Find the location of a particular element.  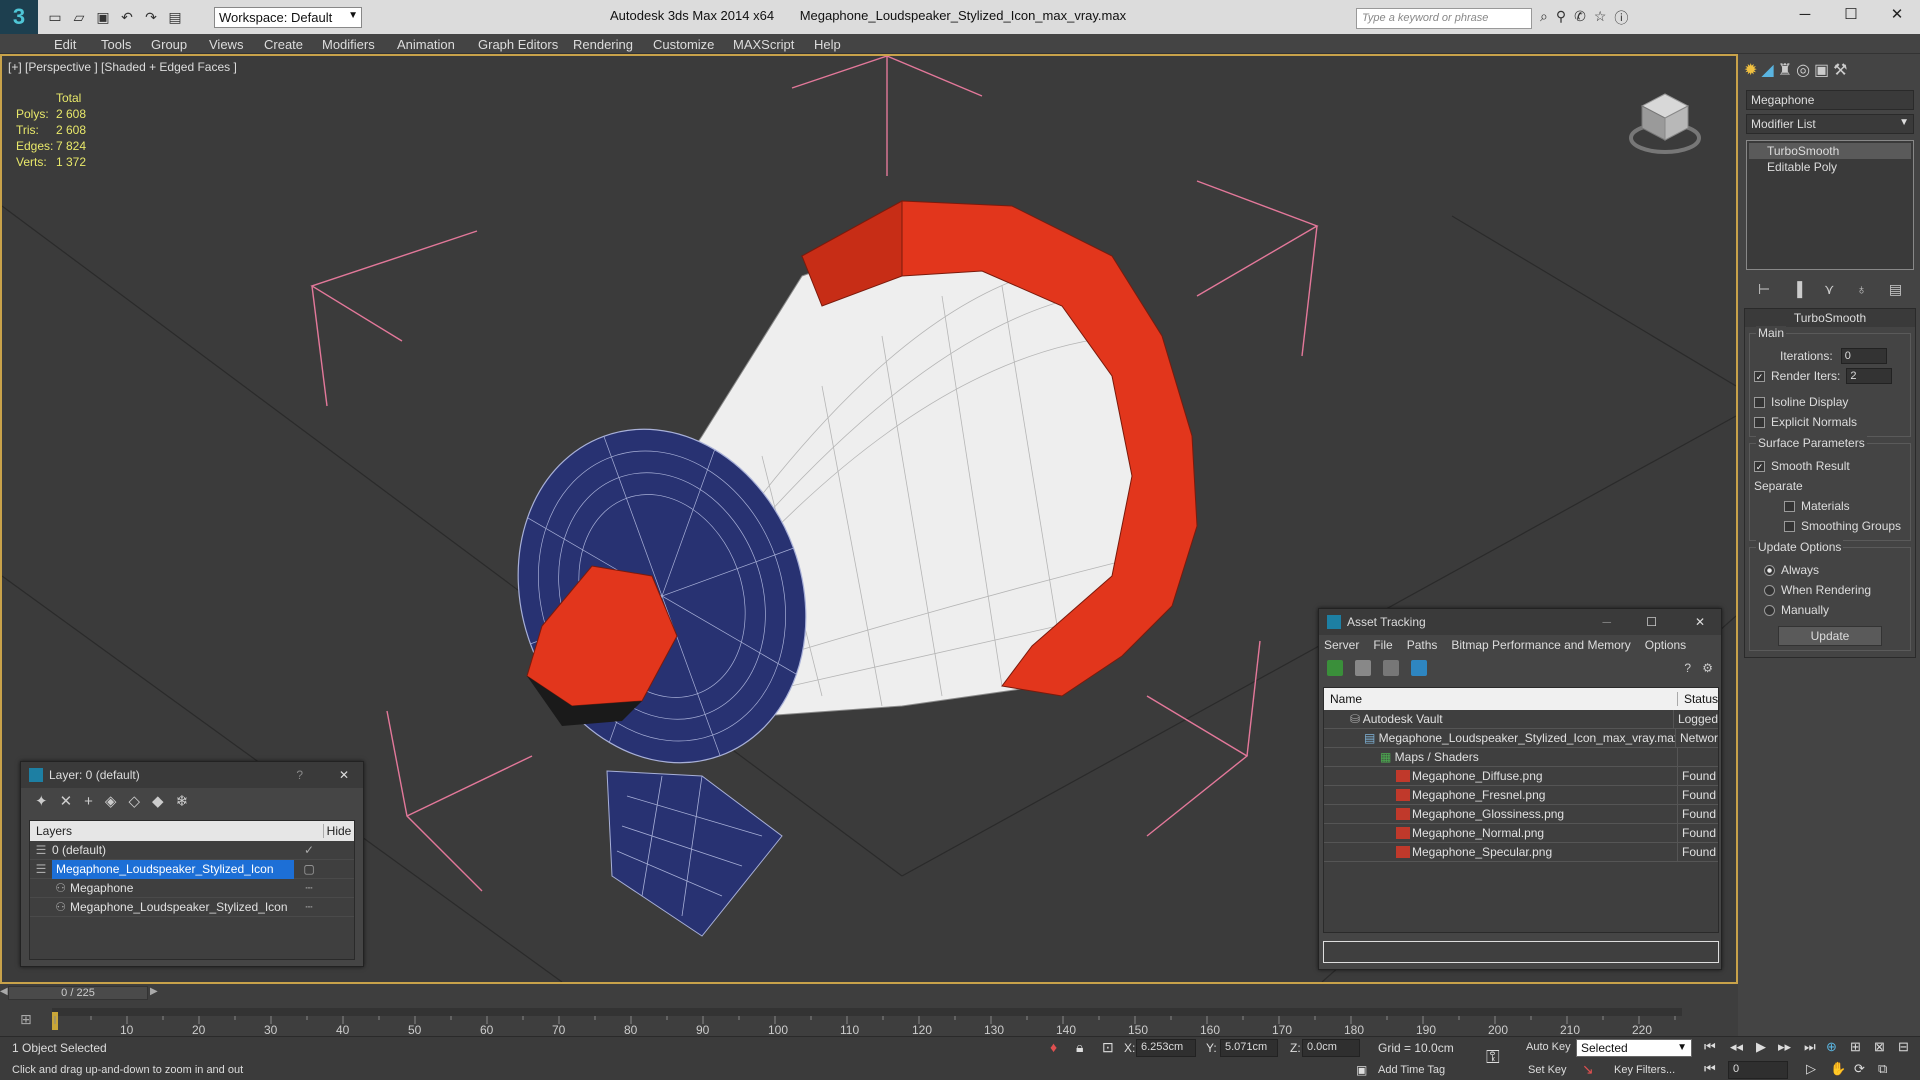

lock-icon: 🔒︎ is located at coordinates (1079, 1047).